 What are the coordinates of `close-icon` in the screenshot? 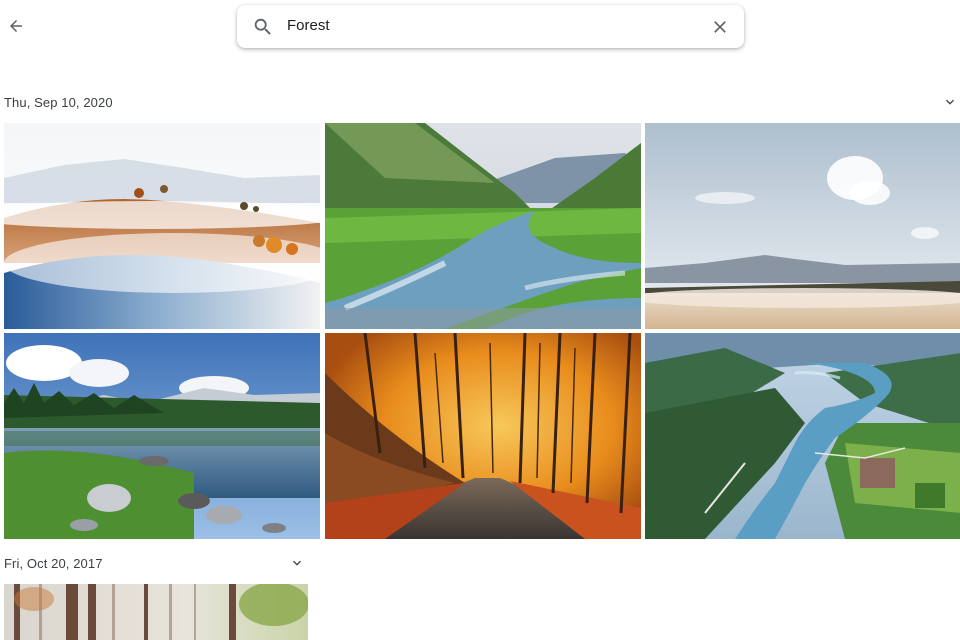 It's located at (720, 27).